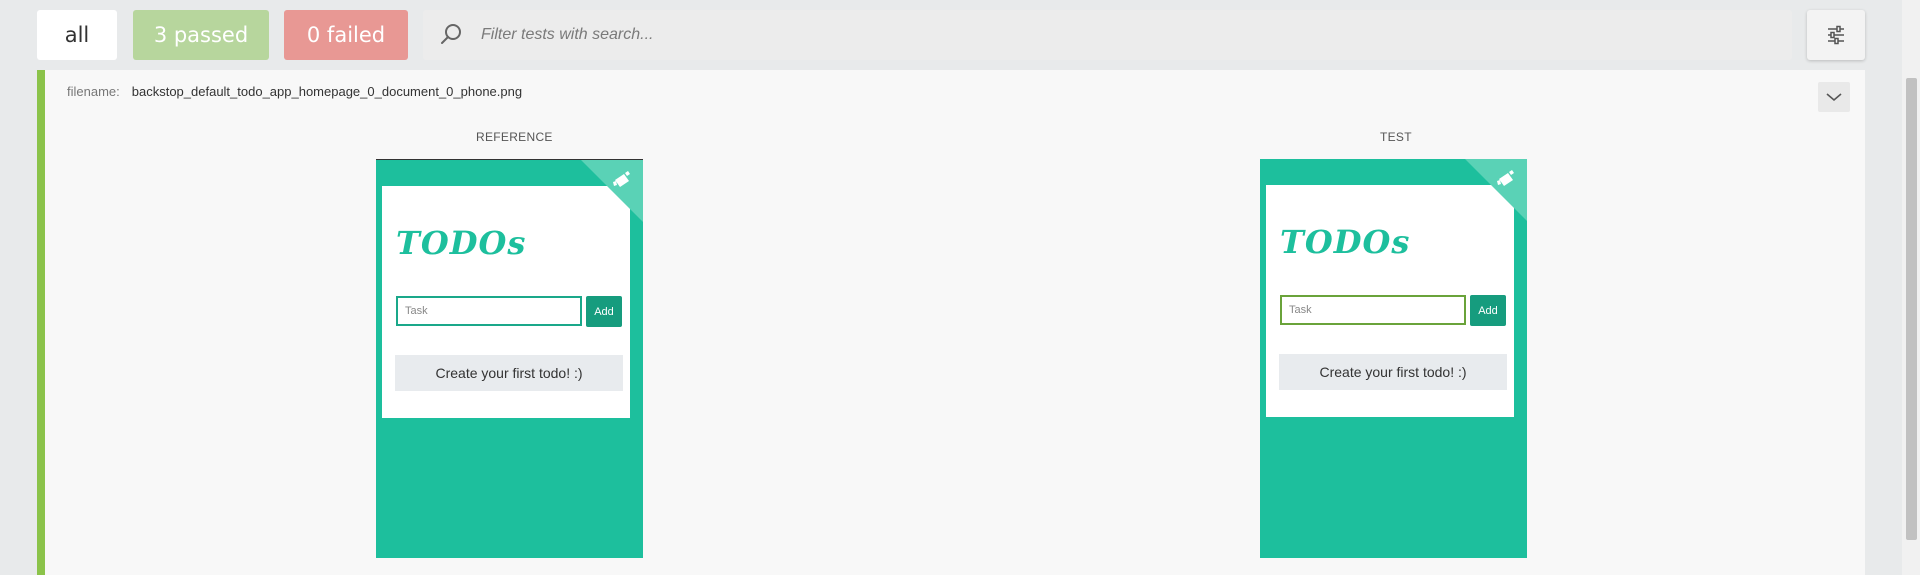  Describe the element at coordinates (1081, 35) in the screenshot. I see `search-input` at that location.